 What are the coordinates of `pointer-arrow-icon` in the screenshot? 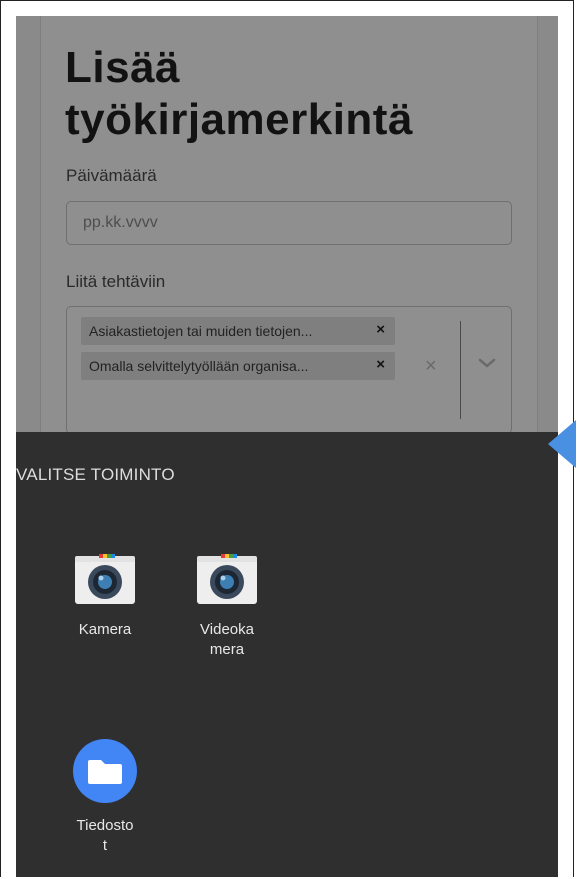 It's located at (562, 444).